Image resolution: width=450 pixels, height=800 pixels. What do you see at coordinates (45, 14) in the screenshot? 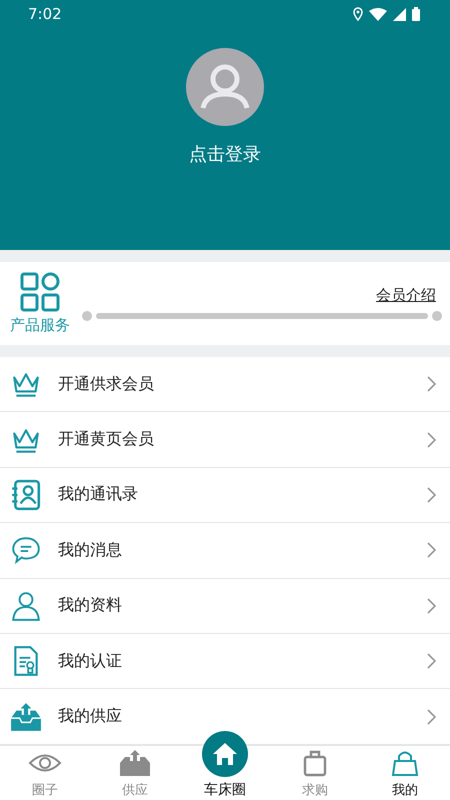
I see `status-time: 7:02` at bounding box center [45, 14].